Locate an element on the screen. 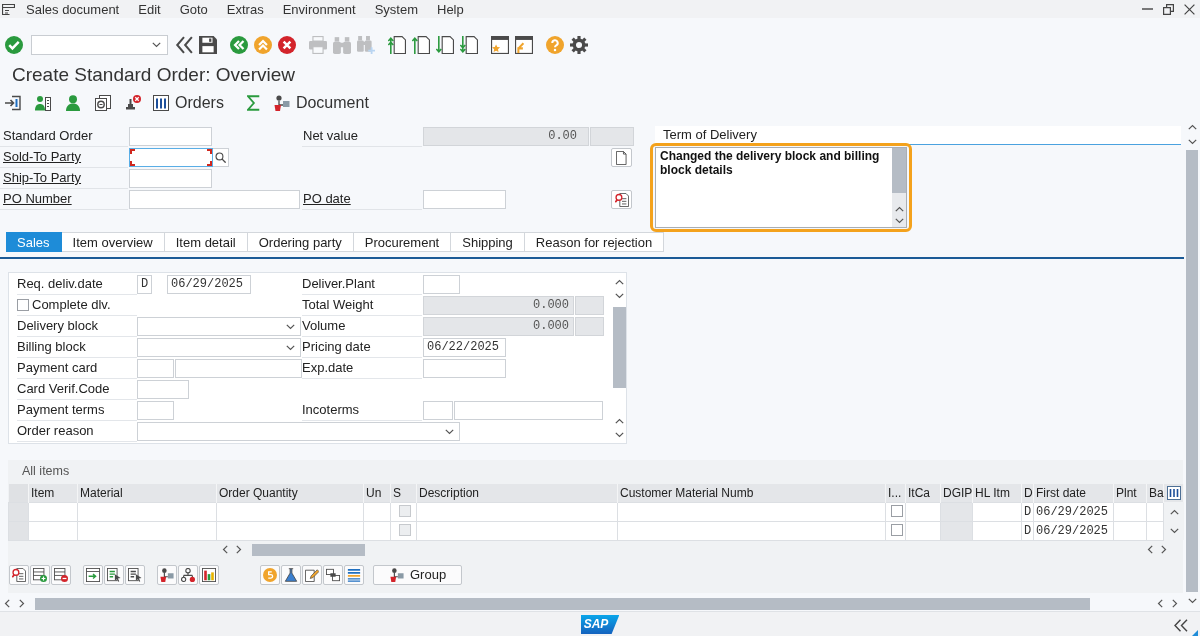  column-header: Order Quantity is located at coordinates (290, 493).